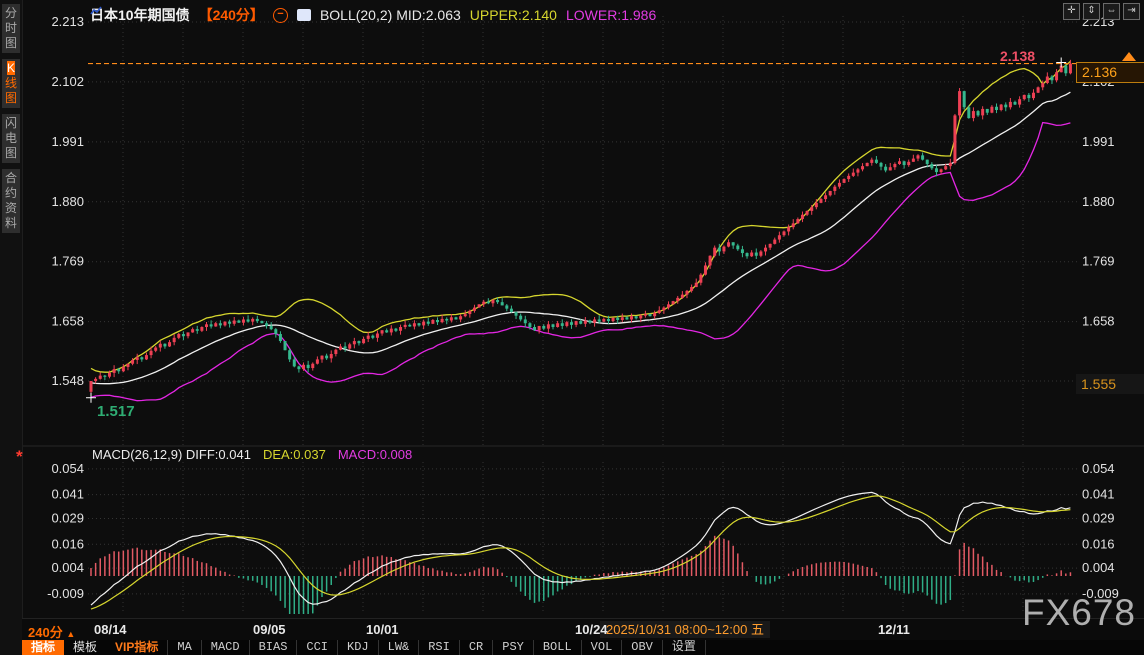  What do you see at coordinates (11, 201) in the screenshot?
I see `sidebar-tab-3: 合约资料` at bounding box center [11, 201].